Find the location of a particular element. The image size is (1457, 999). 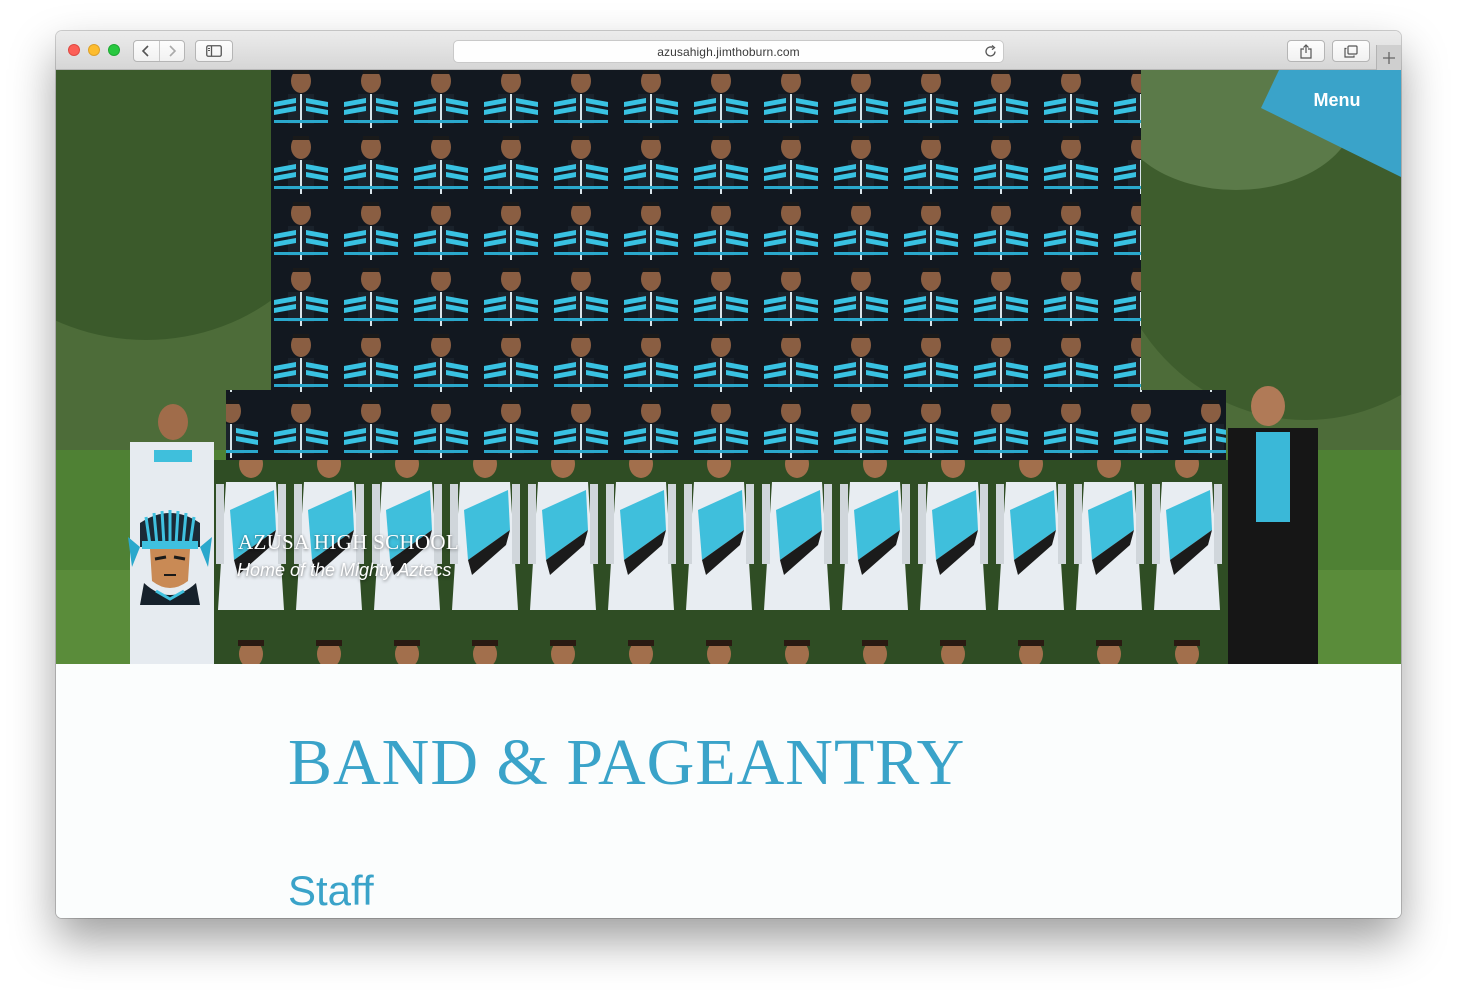

new-tab-icon is located at coordinates (1389, 57).